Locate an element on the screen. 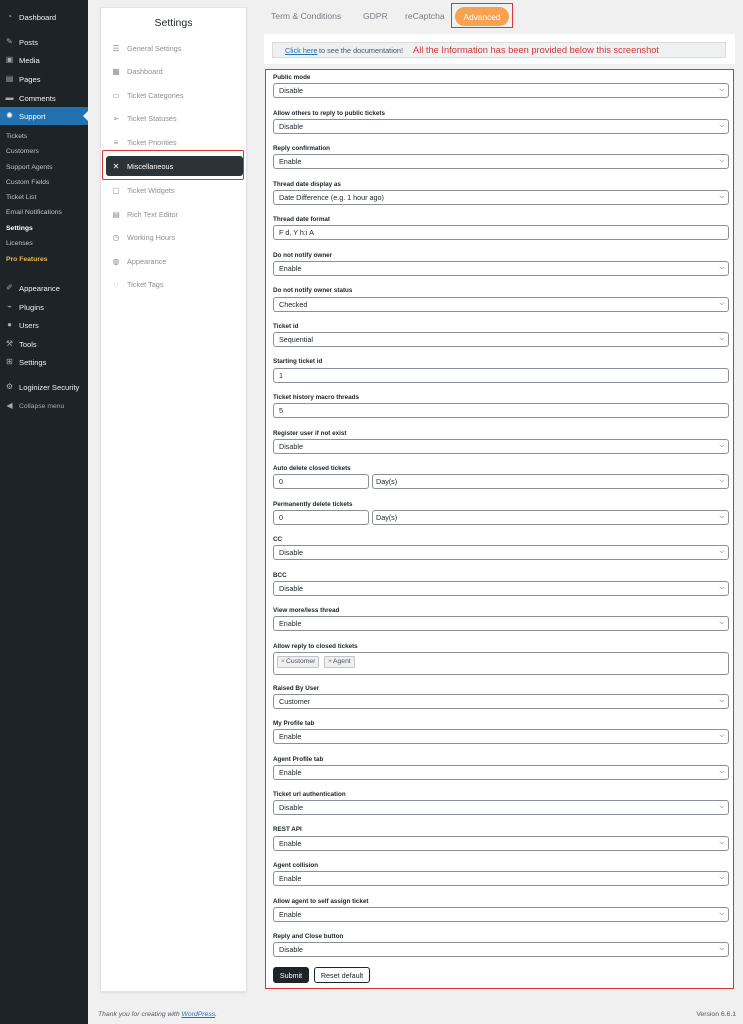 The width and height of the screenshot is (743, 1024). submenu-settings: Settings is located at coordinates (44, 229).